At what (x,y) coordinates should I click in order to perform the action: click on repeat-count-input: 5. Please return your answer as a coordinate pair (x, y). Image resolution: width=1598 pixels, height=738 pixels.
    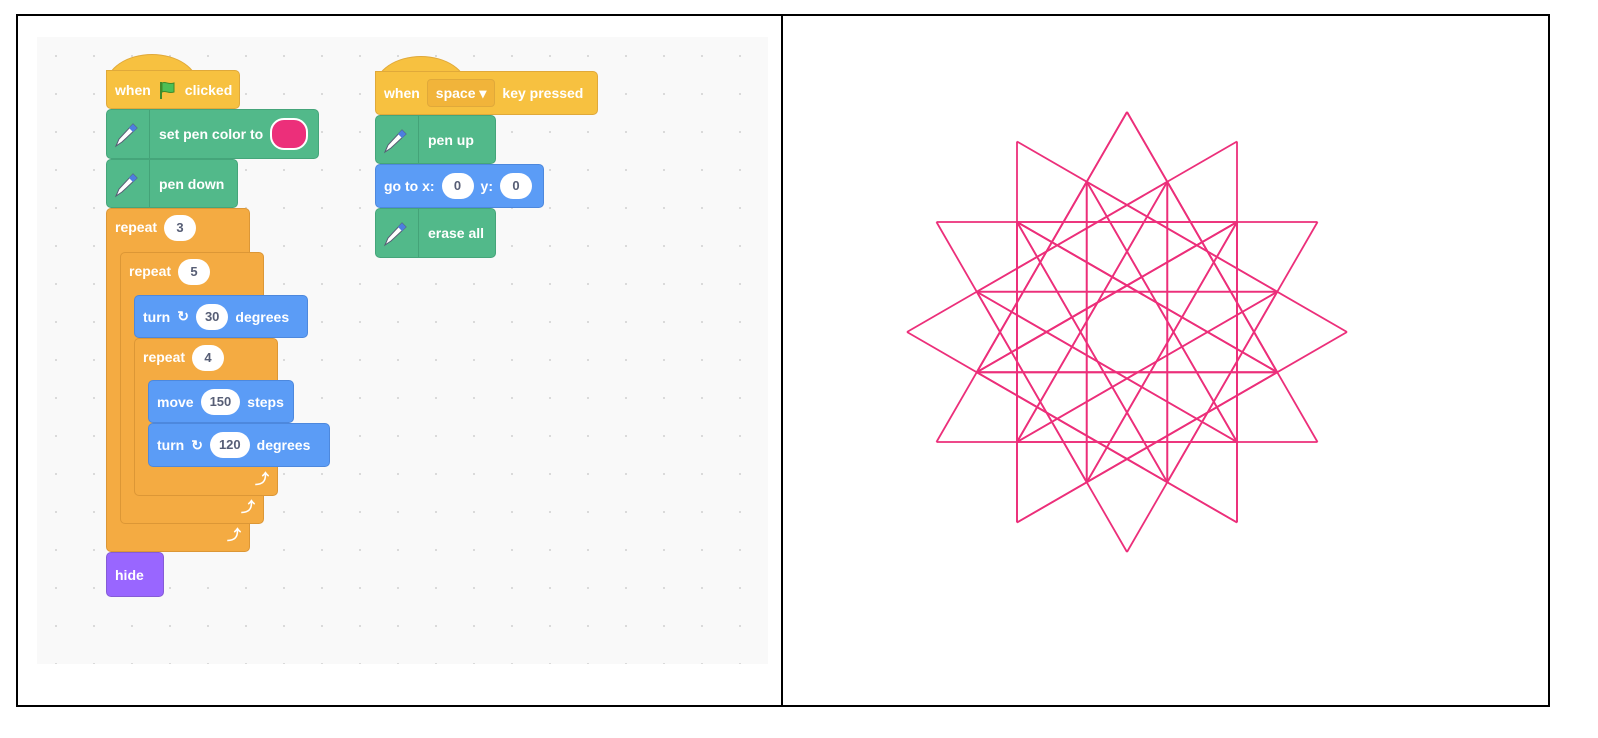
    Looking at the image, I should click on (194, 272).